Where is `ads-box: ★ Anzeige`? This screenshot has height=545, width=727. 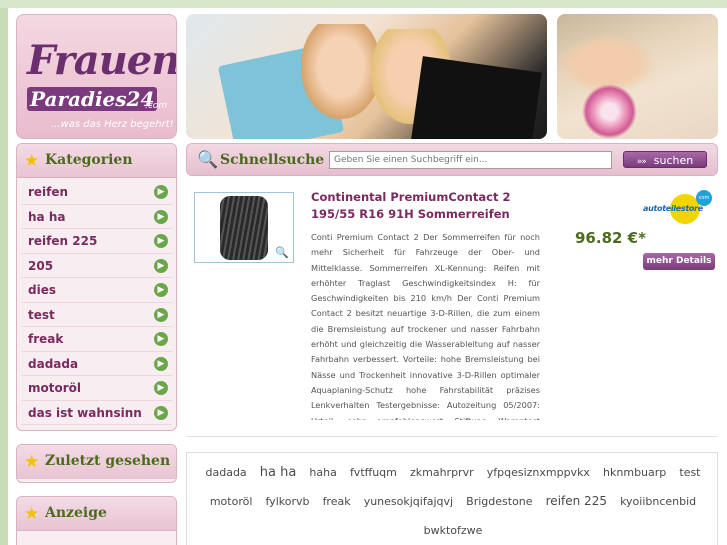 ads-box: ★ Anzeige is located at coordinates (96, 520).